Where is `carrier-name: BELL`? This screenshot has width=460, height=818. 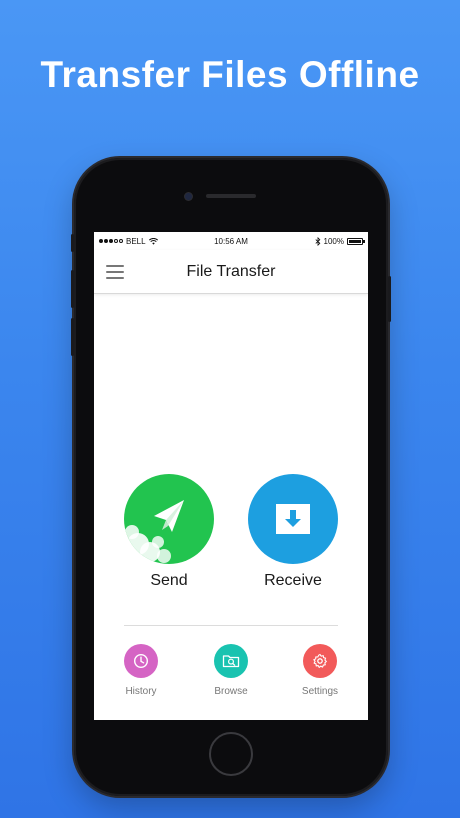 carrier-name: BELL is located at coordinates (136, 241).